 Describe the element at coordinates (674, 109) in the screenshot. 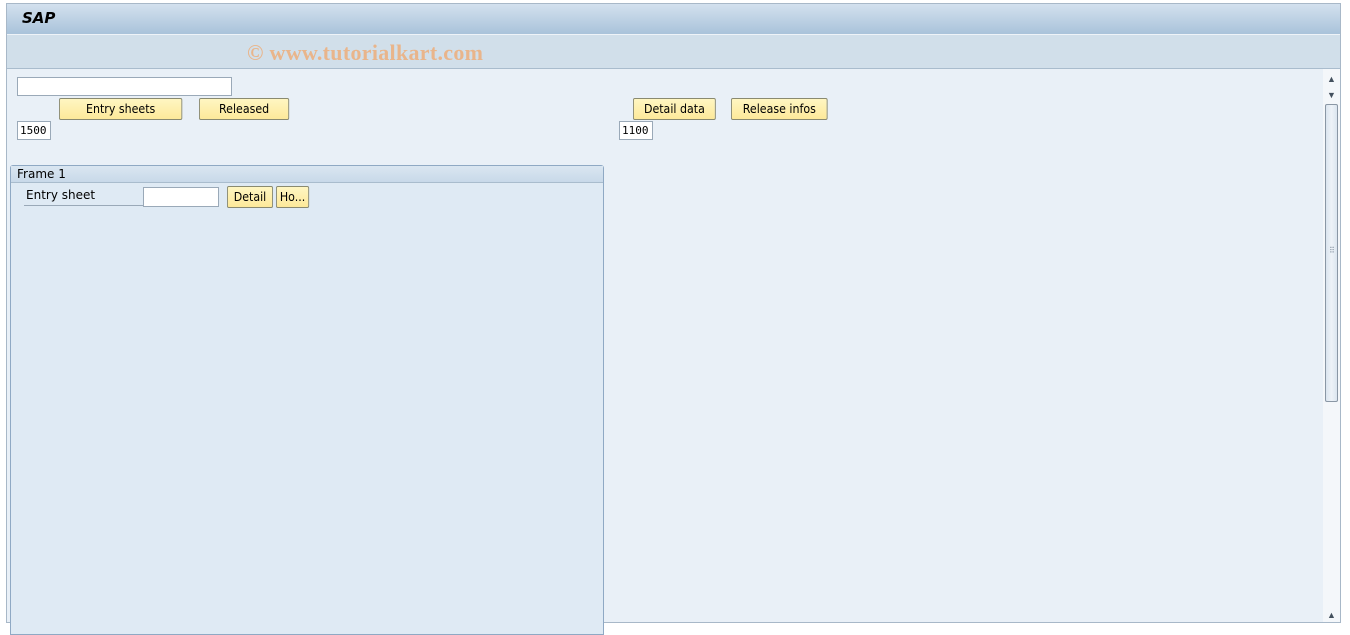

I see `detail-data-button: Detail data` at that location.